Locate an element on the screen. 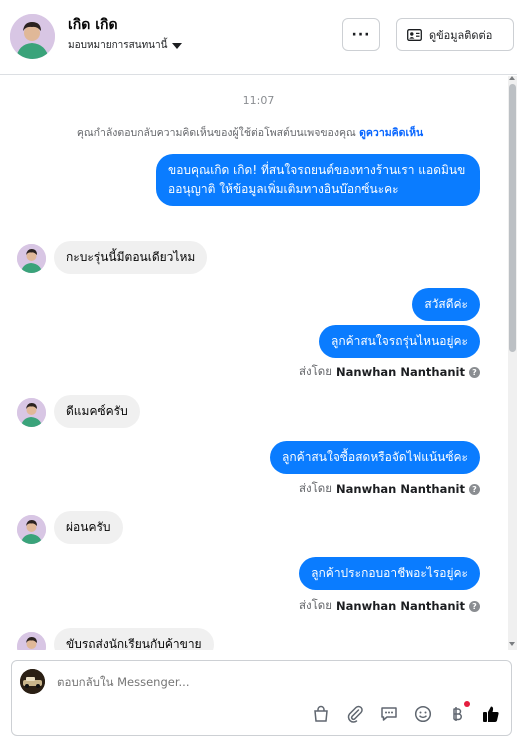 The width and height of the screenshot is (517, 746). bag-icon is located at coordinates (321, 714).